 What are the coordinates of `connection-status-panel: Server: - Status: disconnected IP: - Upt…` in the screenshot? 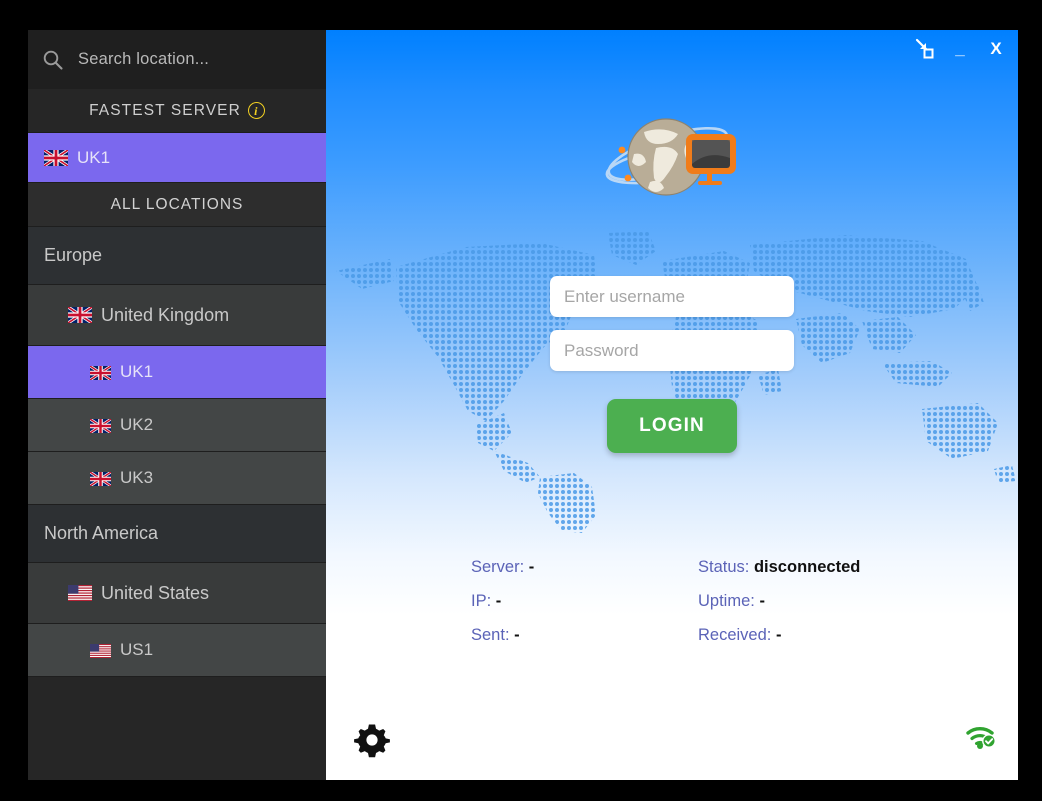 It's located at (731, 601).